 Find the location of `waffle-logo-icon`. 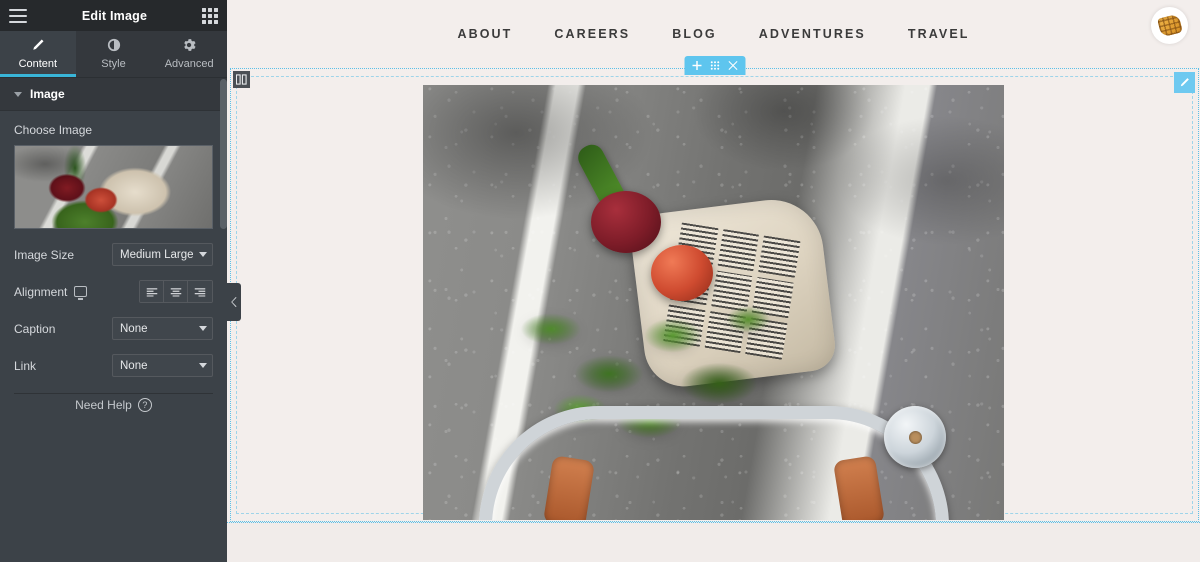

waffle-logo-icon is located at coordinates (1169, 25).